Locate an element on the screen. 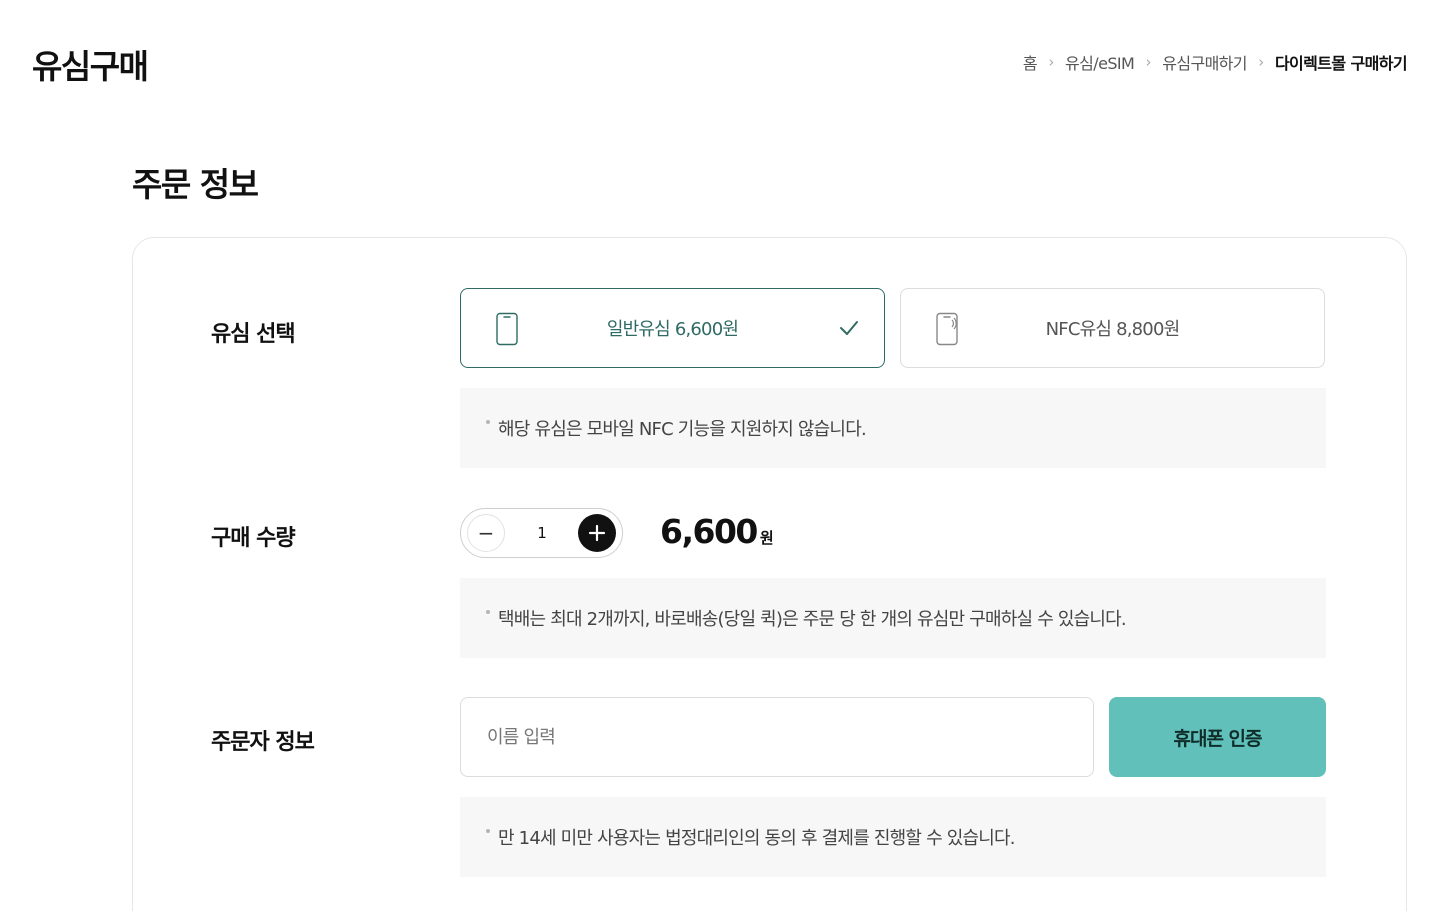 The width and height of the screenshot is (1443, 911). phone-verify-button: 휴대폰 인증 is located at coordinates (1217, 737).